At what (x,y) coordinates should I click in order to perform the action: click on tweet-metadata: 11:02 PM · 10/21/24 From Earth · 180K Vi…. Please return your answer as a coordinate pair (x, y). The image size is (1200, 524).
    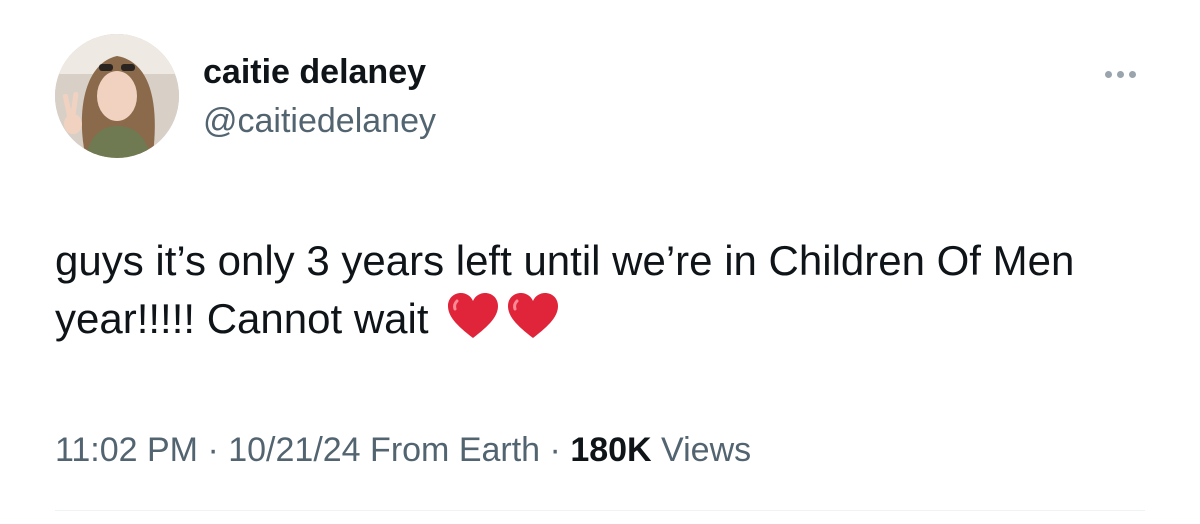
    Looking at the image, I should click on (403, 450).